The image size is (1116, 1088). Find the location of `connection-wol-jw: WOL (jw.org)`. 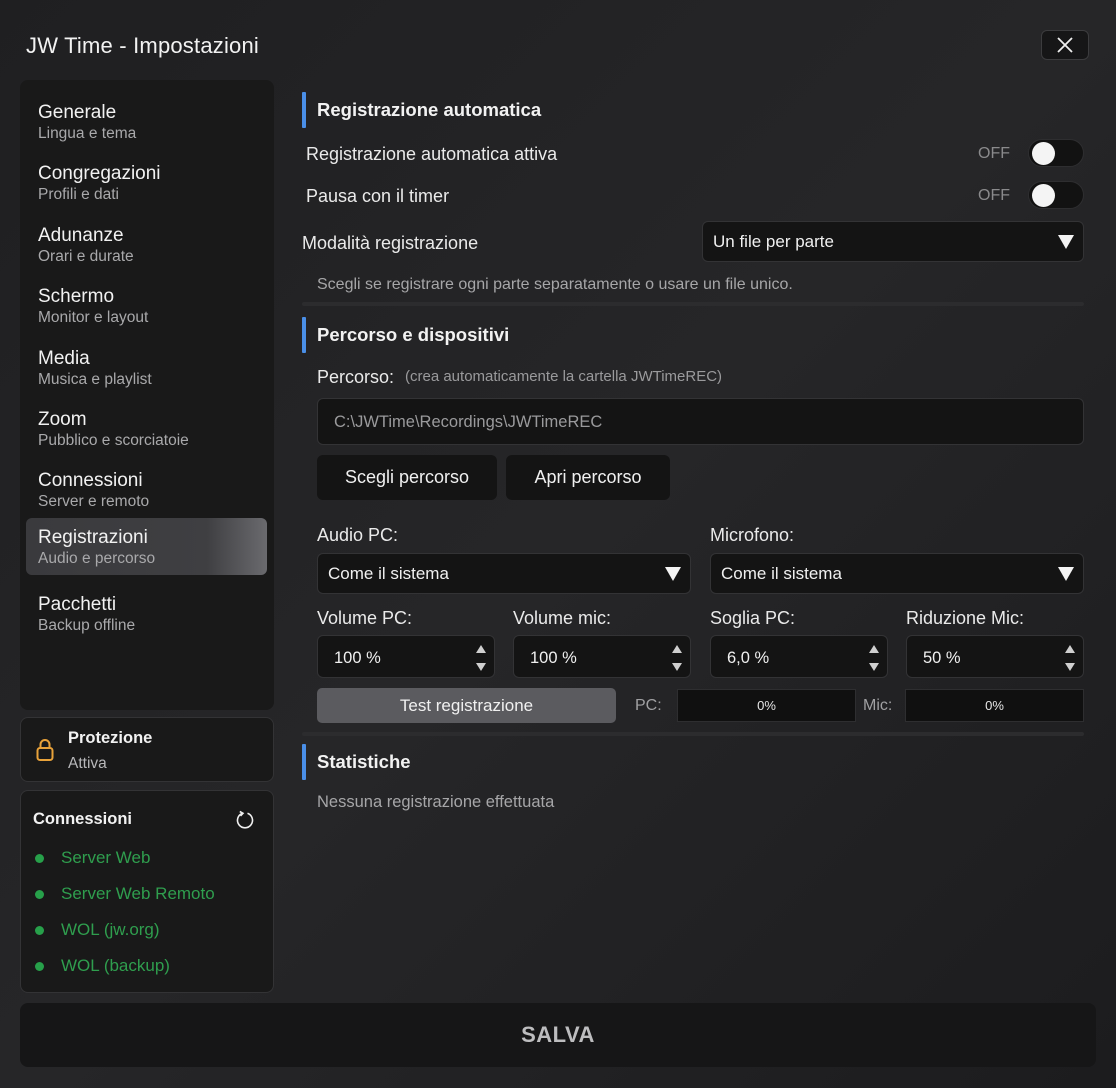

connection-wol-jw: WOL (jw.org) is located at coordinates (97, 930).